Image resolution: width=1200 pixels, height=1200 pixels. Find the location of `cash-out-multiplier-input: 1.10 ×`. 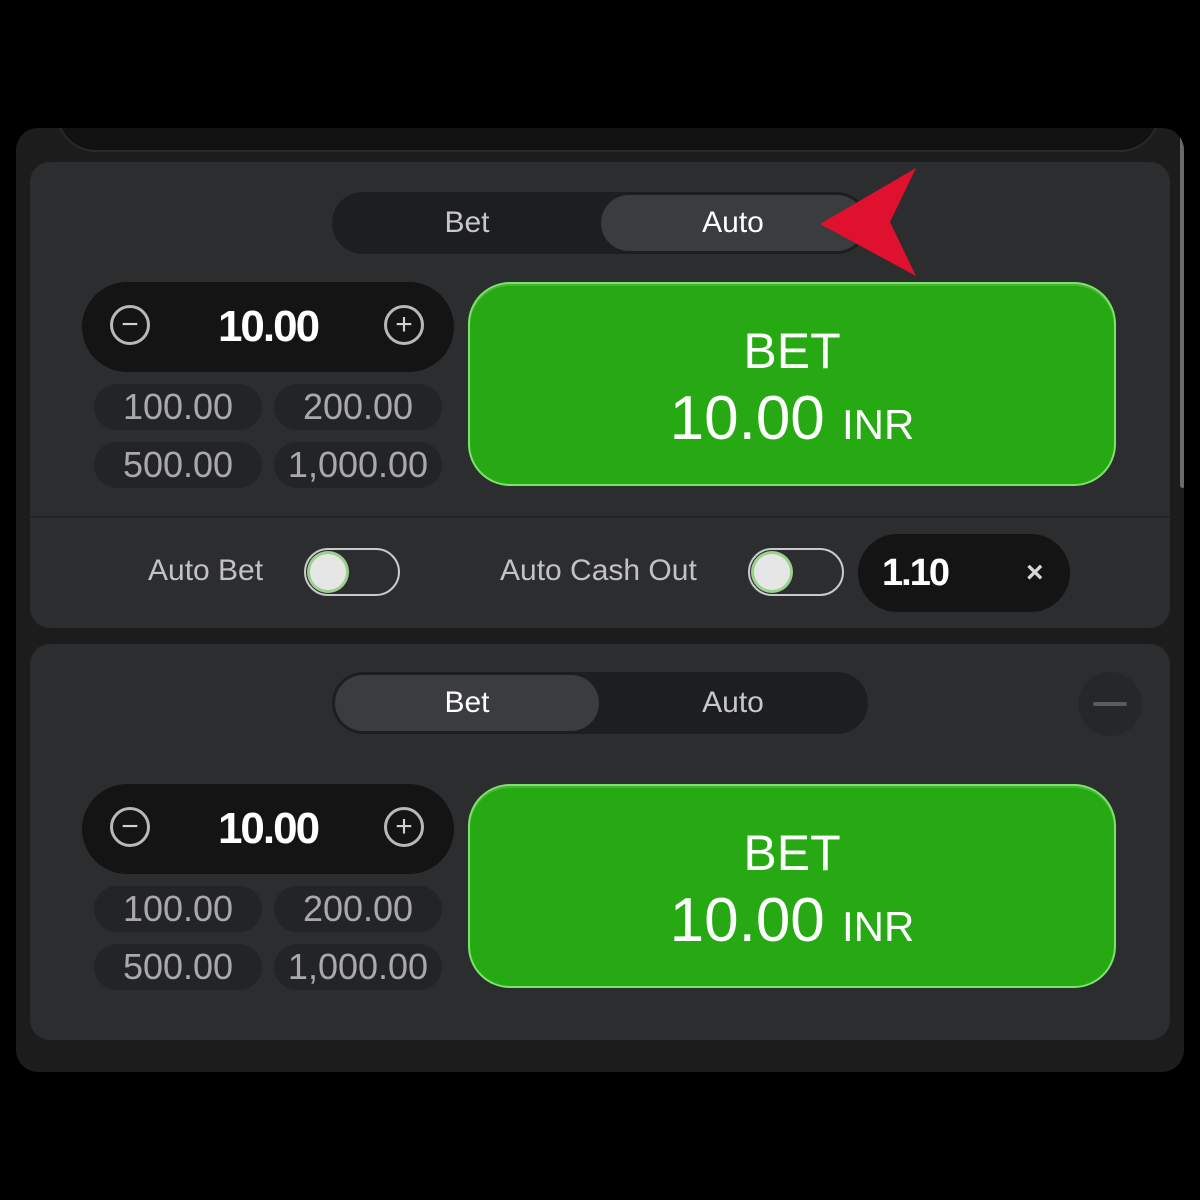

cash-out-multiplier-input: 1.10 × is located at coordinates (964, 573).